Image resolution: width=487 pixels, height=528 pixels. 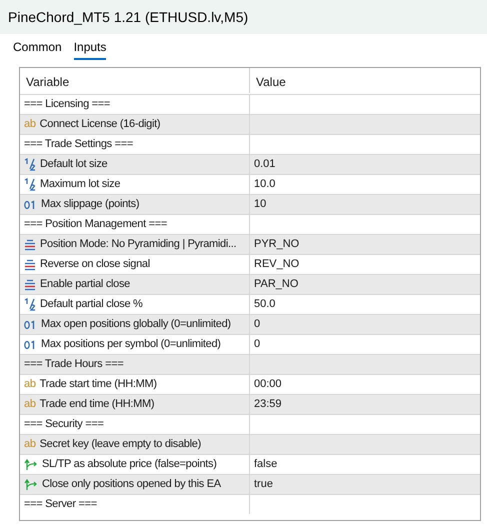 I want to click on tab: Common, so click(x=37, y=49).